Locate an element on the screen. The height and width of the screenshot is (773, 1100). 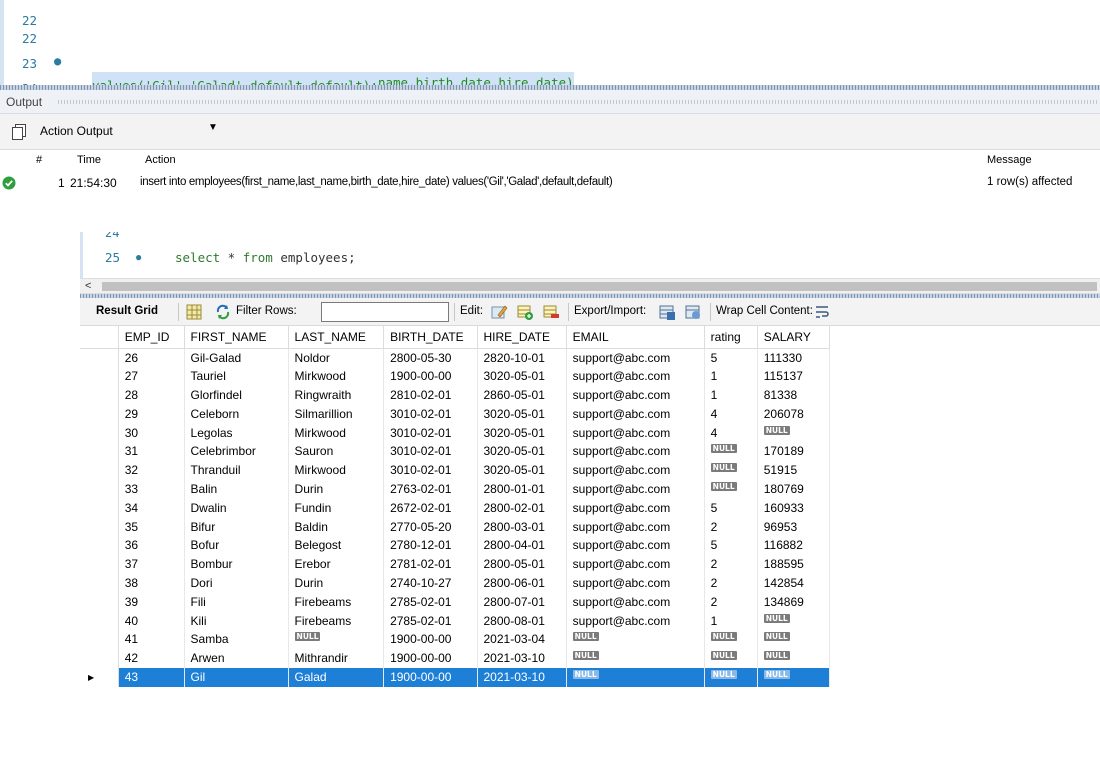
grid-cell: 42 is located at coordinates (151, 658).